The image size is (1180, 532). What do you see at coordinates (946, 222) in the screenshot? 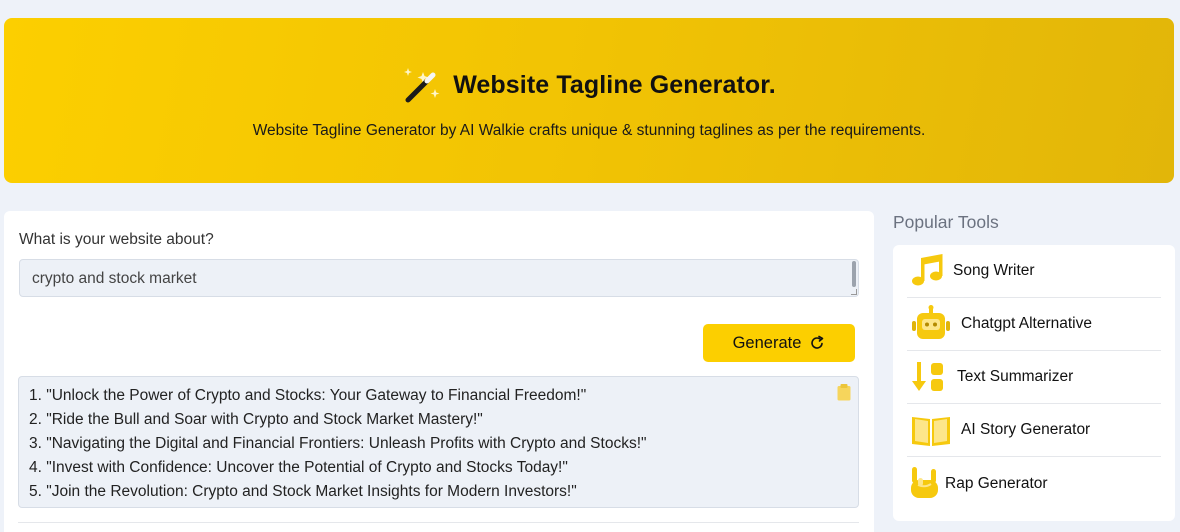
I see `popular-tools-title: Popular Tools` at bounding box center [946, 222].